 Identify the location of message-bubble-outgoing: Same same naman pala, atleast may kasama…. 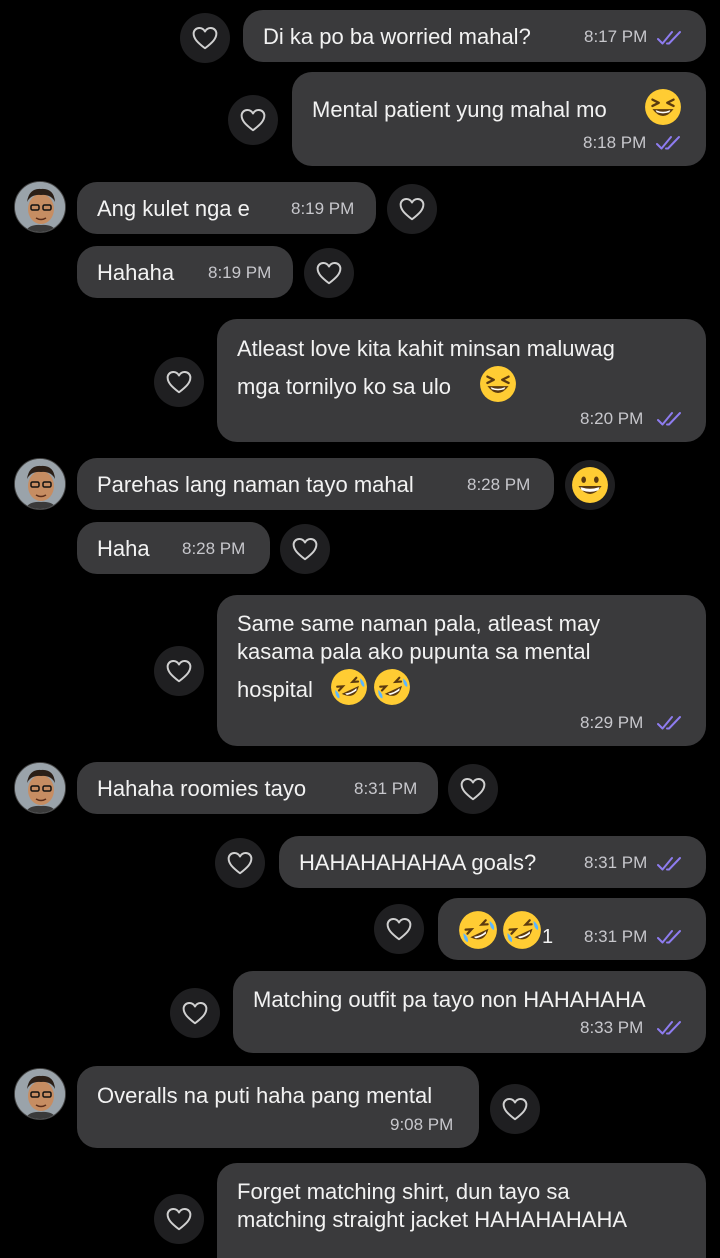
(461, 670).